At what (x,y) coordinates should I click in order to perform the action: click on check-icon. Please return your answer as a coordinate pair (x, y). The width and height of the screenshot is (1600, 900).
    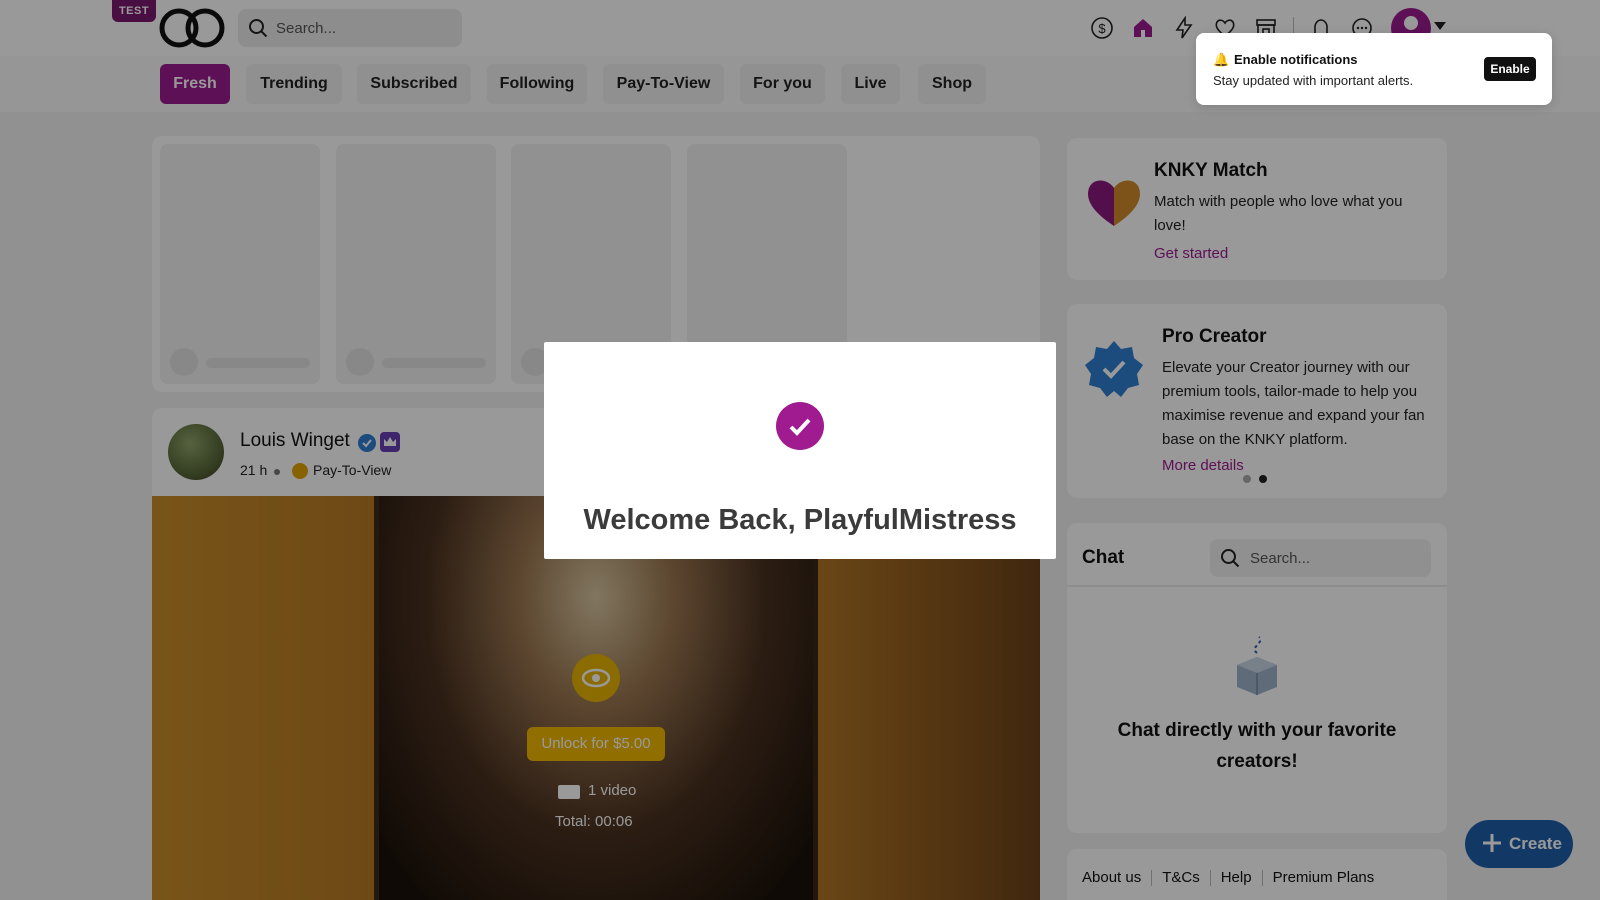
    Looking at the image, I should click on (800, 426).